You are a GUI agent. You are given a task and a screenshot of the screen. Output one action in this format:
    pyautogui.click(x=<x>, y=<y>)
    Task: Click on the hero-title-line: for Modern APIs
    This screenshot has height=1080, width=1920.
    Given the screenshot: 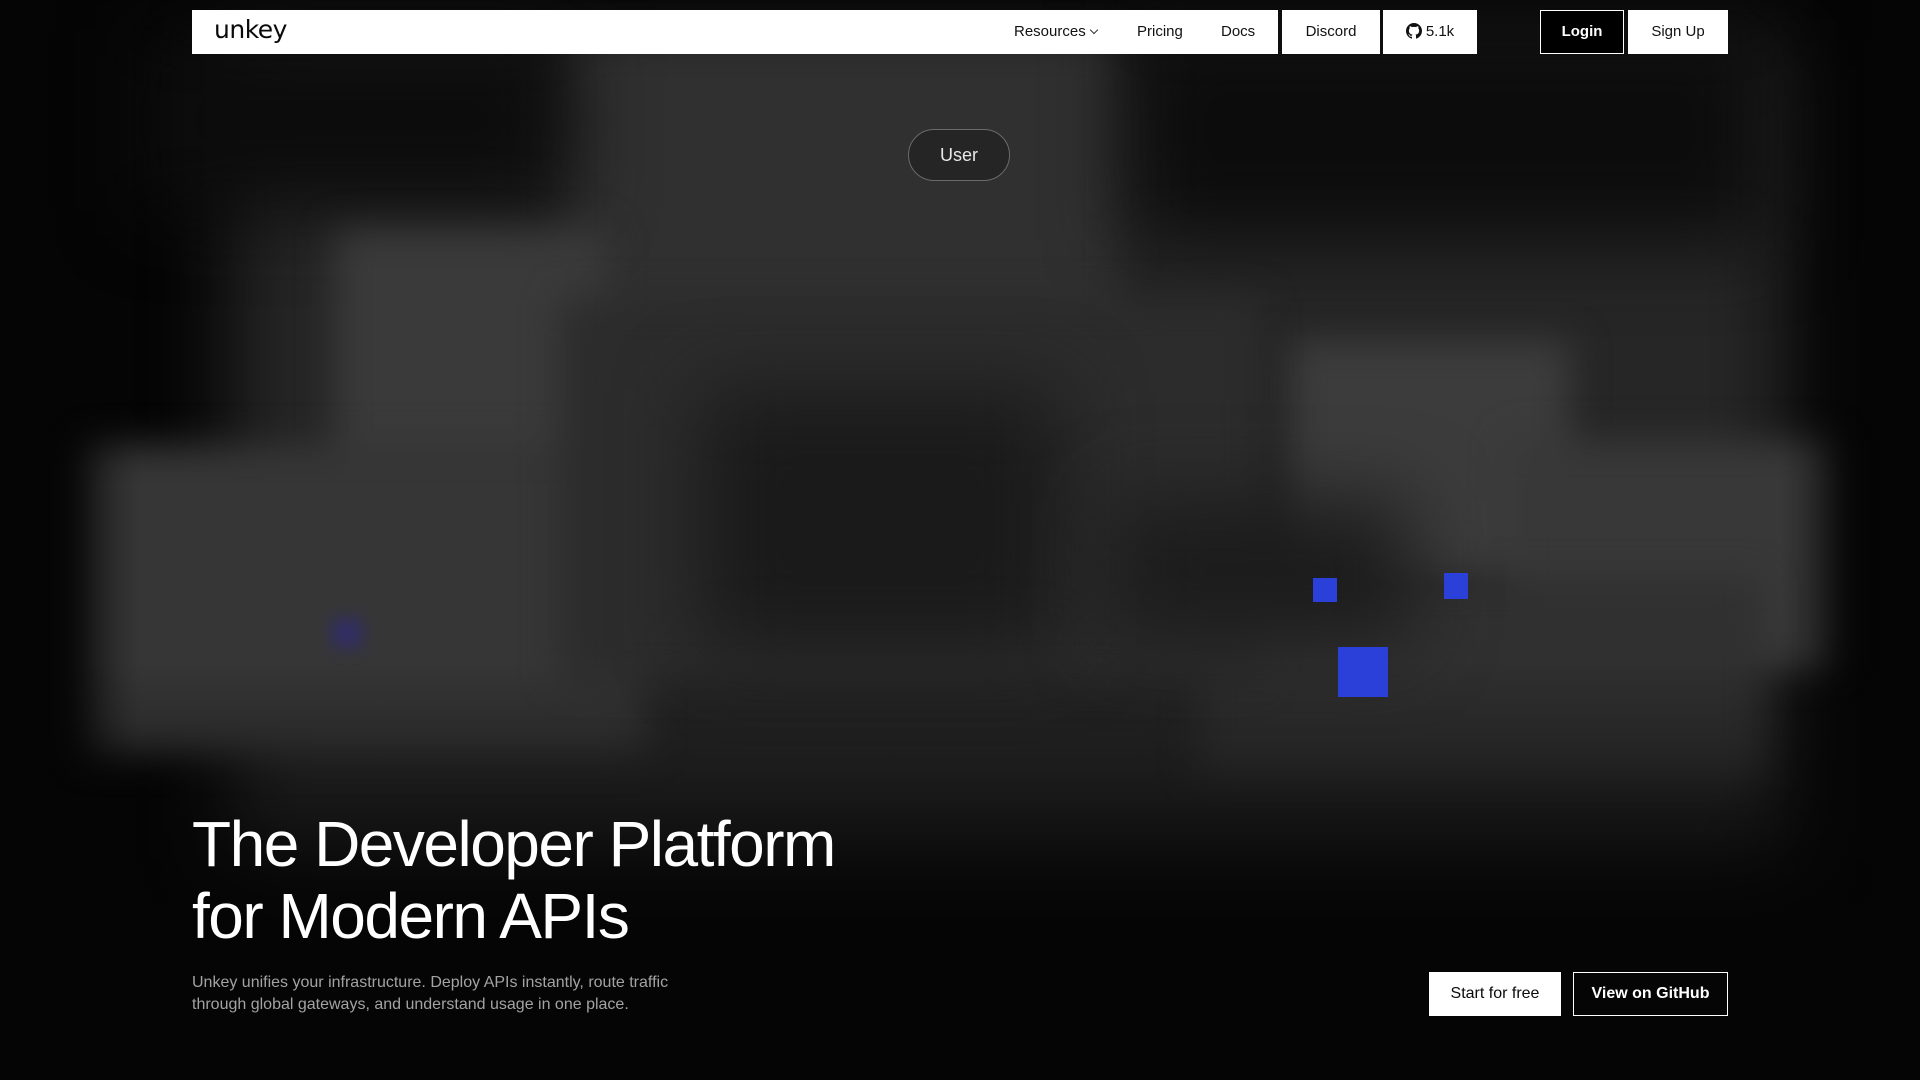 What is the action you would take?
    pyautogui.click(x=411, y=916)
    